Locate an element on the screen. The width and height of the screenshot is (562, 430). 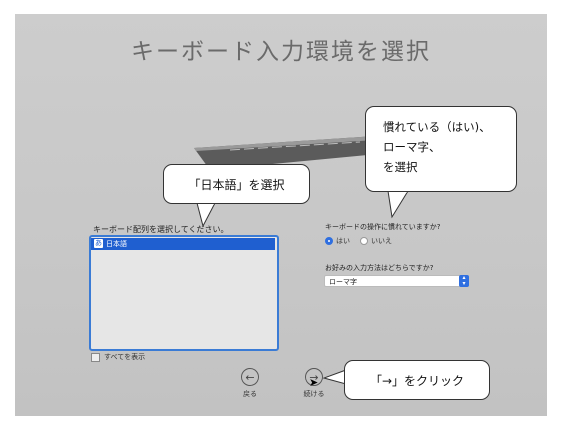
input-method-value: ローマ字 is located at coordinates (343, 282).